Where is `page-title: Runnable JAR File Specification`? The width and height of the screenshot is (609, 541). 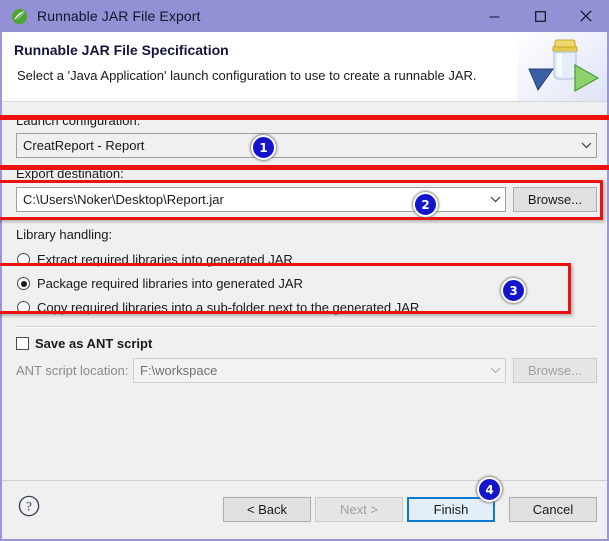
page-title: Runnable JAR File Specification is located at coordinates (121, 50).